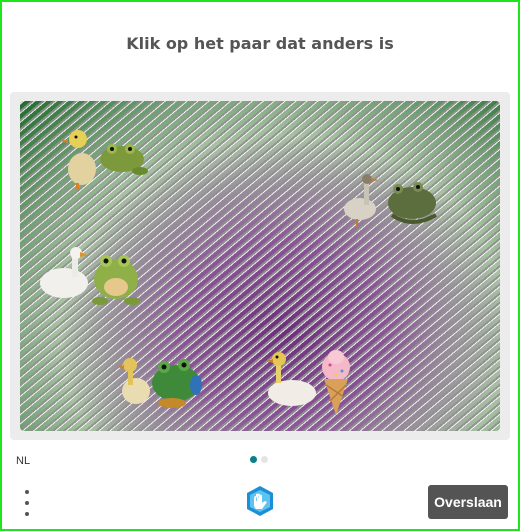 The image size is (520, 531). Describe the element at coordinates (259, 459) in the screenshot. I see `pagination-dots` at that location.